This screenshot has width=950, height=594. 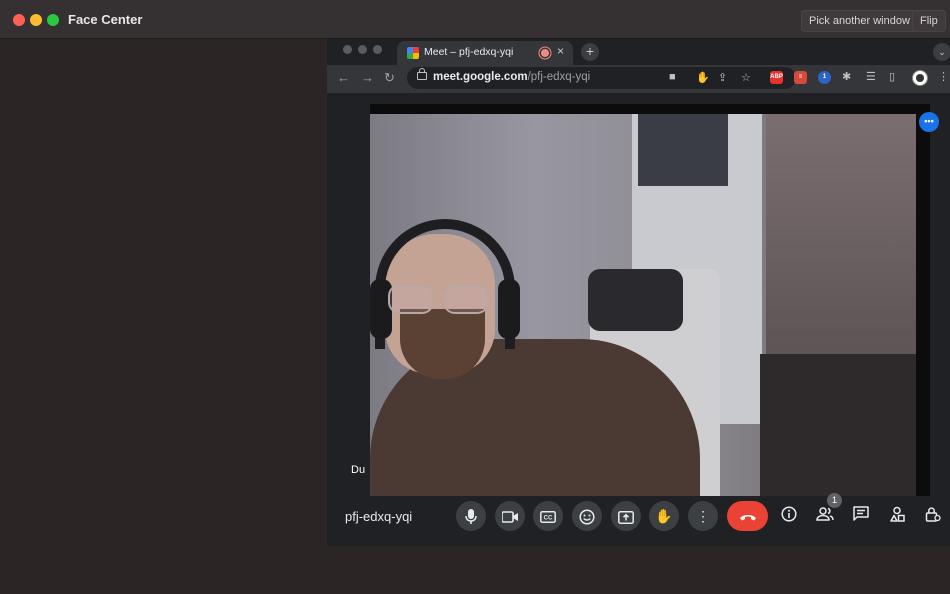 I want to click on host-controls-icon, so click(x=933, y=514).